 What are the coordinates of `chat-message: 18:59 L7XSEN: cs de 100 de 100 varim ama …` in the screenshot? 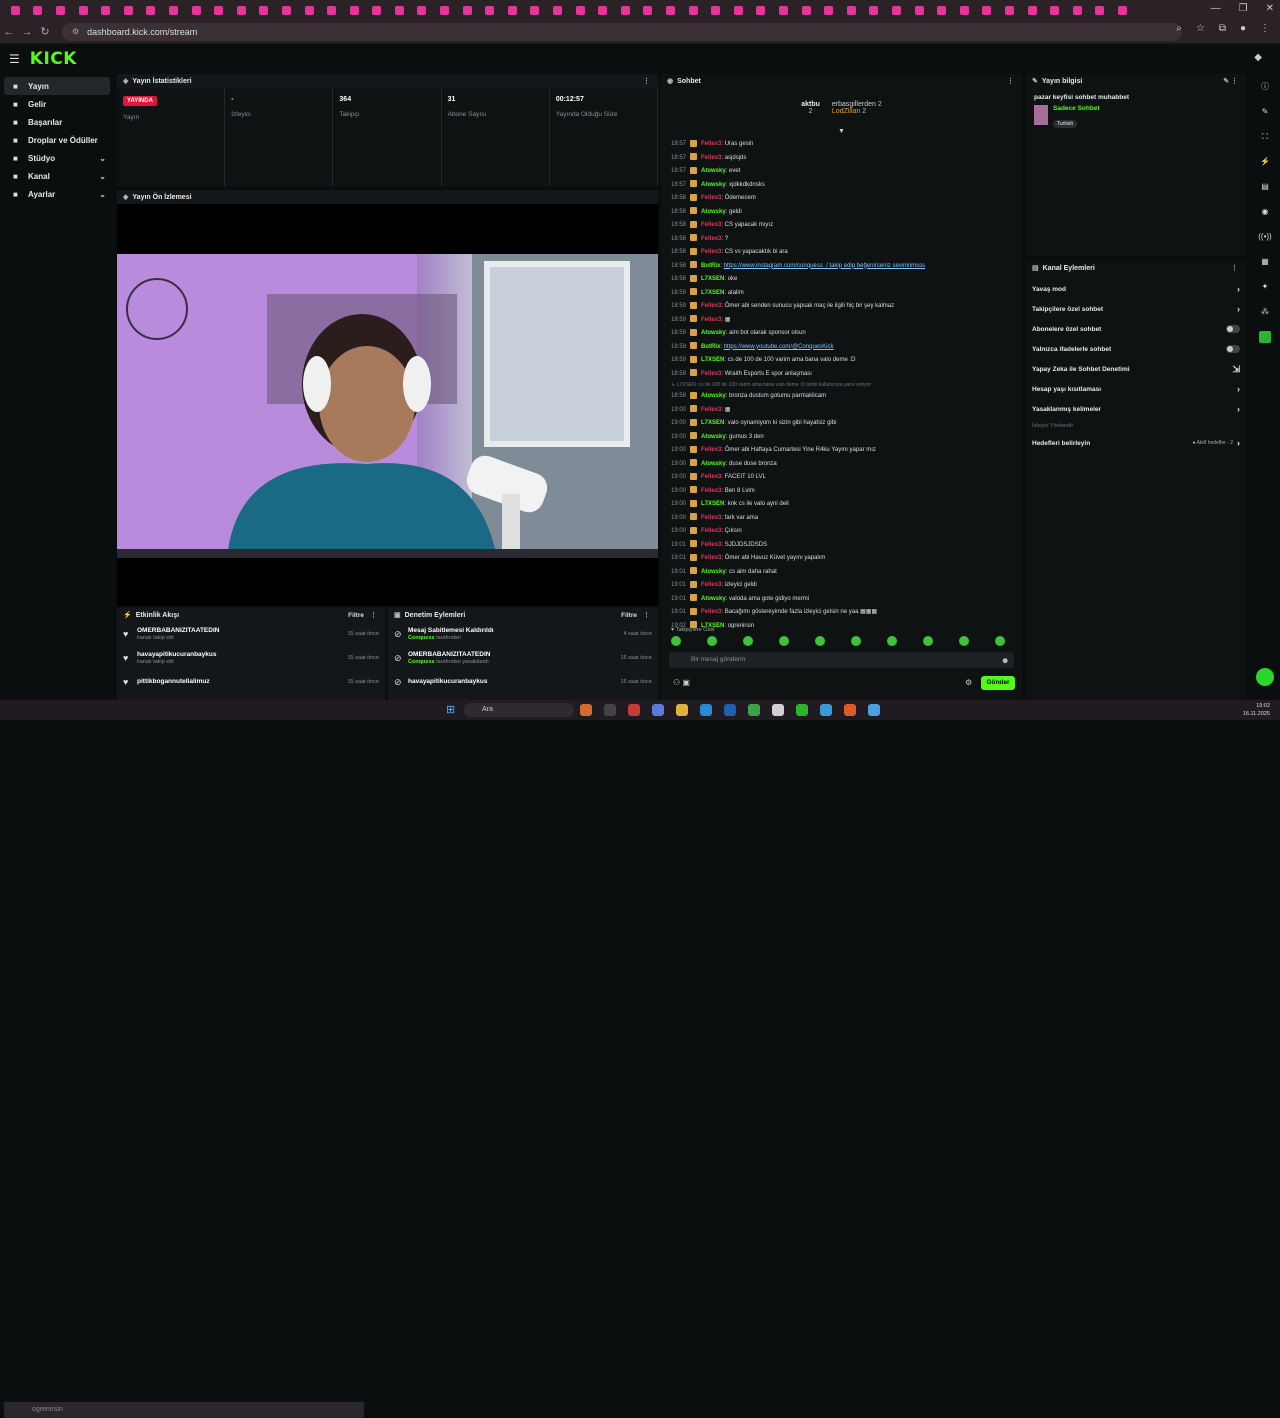 It's located at (841, 361).